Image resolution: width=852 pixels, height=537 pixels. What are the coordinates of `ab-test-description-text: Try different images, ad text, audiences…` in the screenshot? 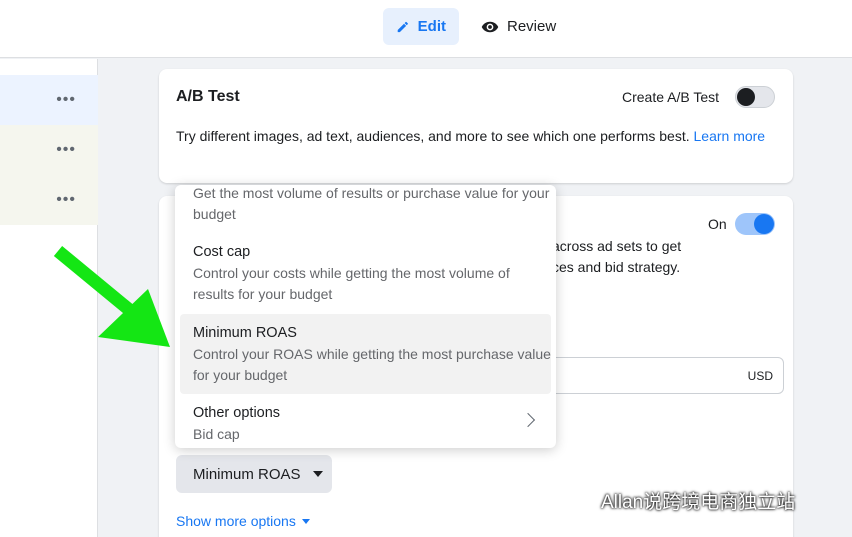 It's located at (433, 136).